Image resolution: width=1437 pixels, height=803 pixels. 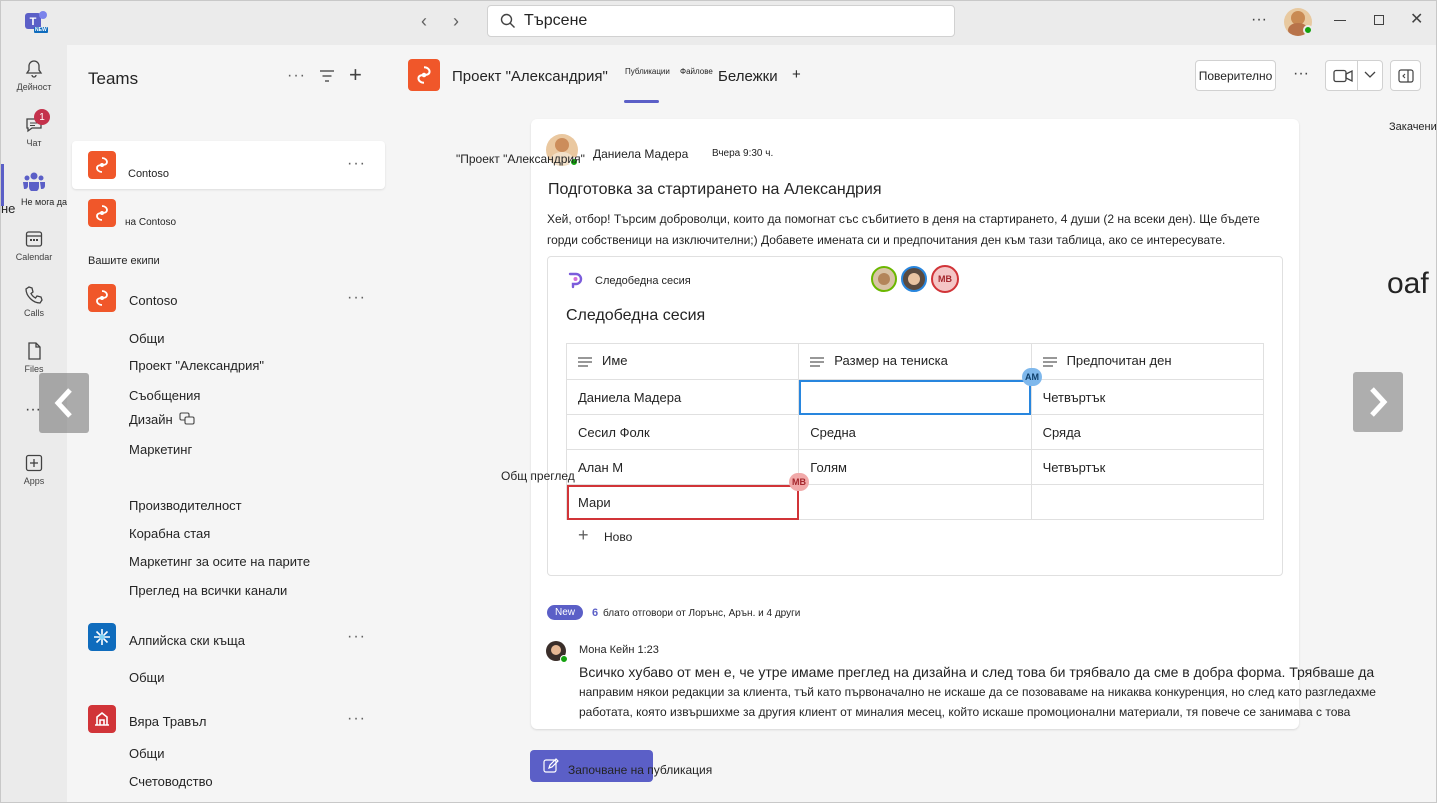 I want to click on column-header-label: Предпочитан ден, so click(x=1119, y=361).